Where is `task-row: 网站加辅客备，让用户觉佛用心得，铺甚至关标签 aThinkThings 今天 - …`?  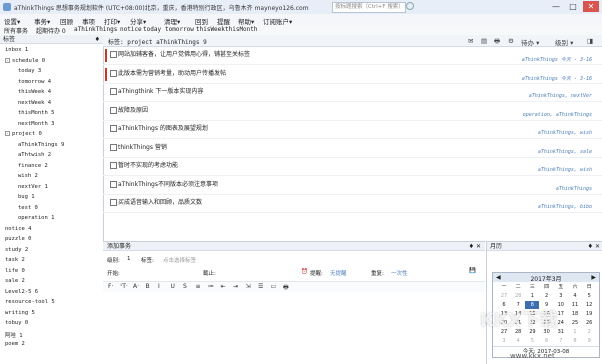
task-row: 网站加辅客备，让用户觉佛用心得，铺甚至关标签 aThinkThings 今天 - … is located at coordinates (352, 56).